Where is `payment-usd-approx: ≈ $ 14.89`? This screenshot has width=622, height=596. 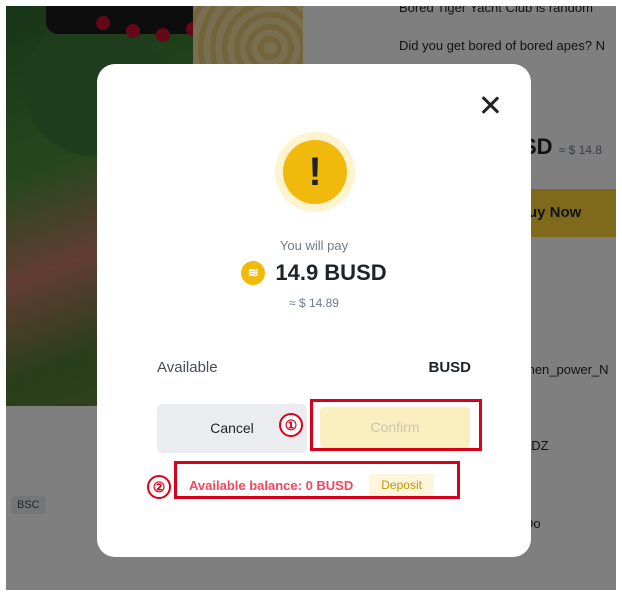 payment-usd-approx: ≈ $ 14.89 is located at coordinates (314, 303).